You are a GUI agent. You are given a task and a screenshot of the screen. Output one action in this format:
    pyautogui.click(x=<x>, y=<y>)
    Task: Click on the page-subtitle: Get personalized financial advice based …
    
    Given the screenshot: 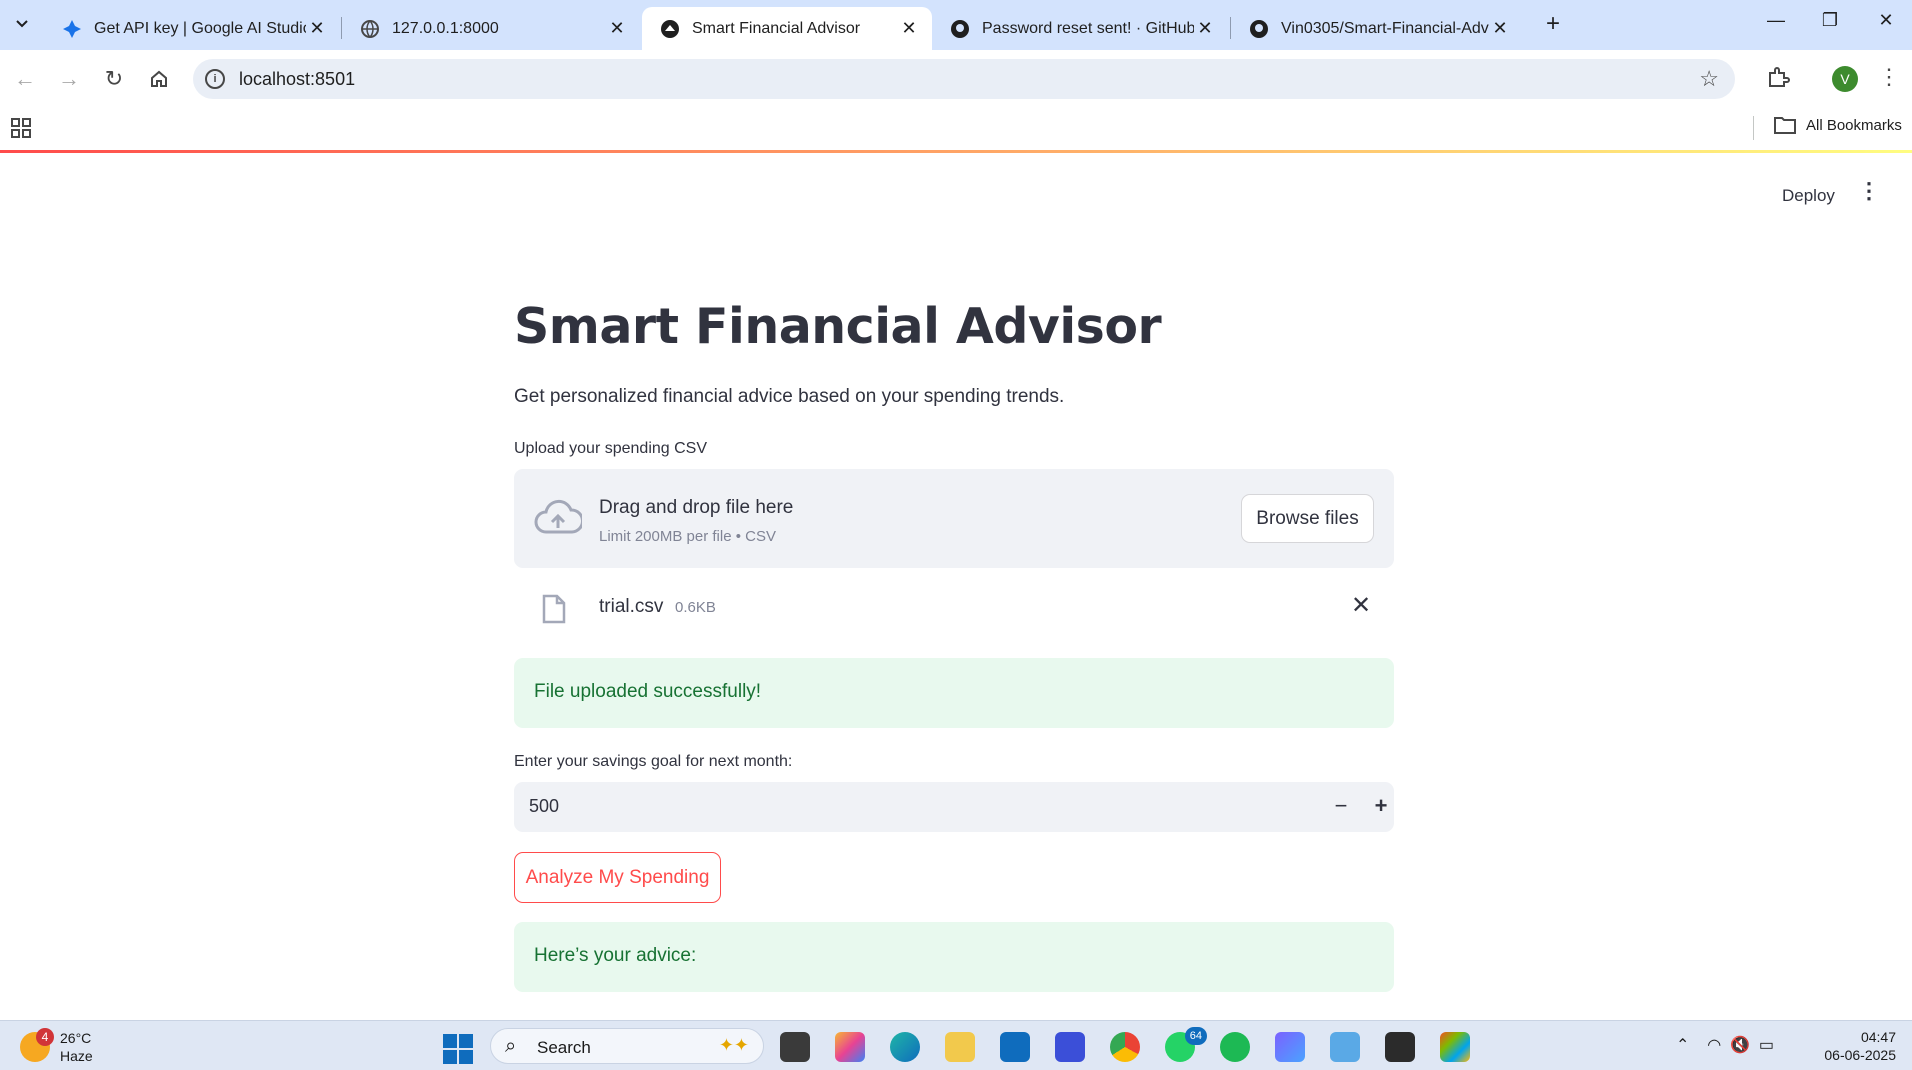 What is the action you would take?
    pyautogui.click(x=789, y=396)
    